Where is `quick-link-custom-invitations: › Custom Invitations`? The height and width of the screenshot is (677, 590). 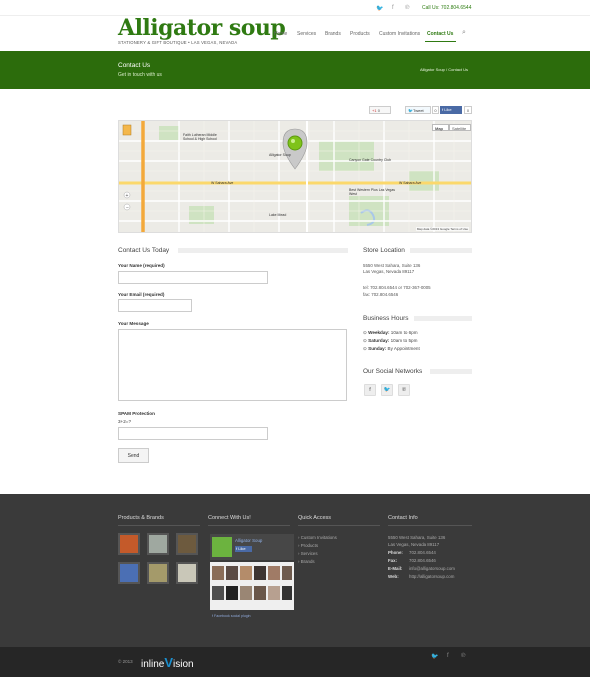
quick-link-custom-invitations: › Custom Invitations is located at coordinates (317, 537).